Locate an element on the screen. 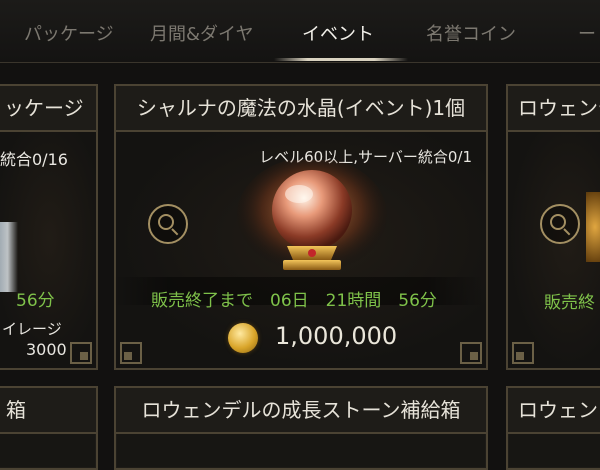 The width and height of the screenshot is (600, 470). card-title: ッケージ is located at coordinates (48, 109).